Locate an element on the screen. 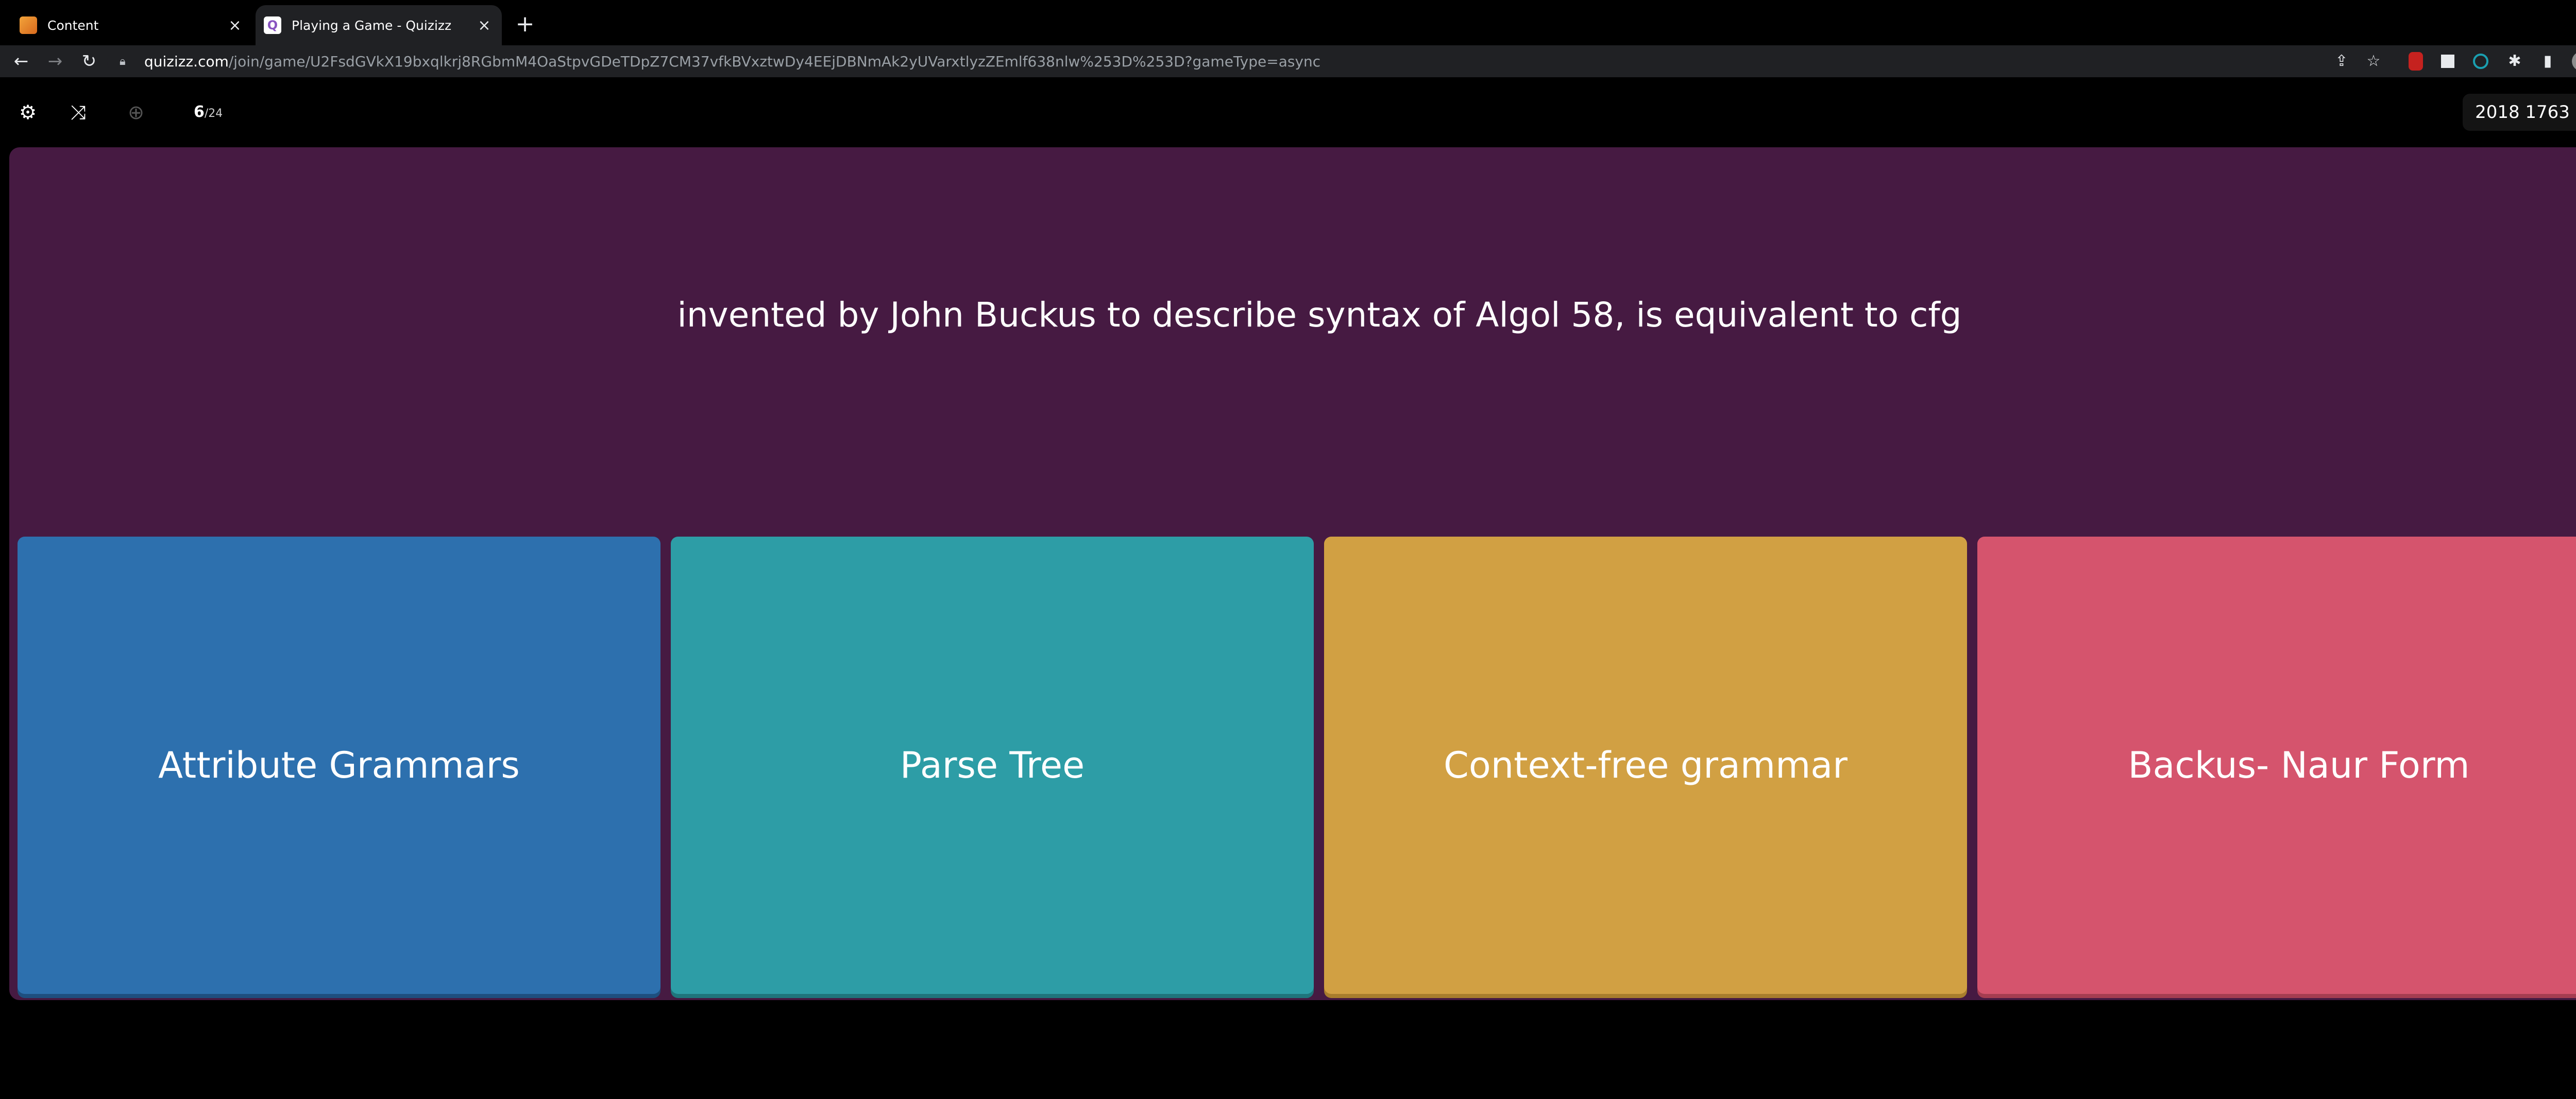 This screenshot has width=2576, height=1099. avatar is located at coordinates (2573, 61).